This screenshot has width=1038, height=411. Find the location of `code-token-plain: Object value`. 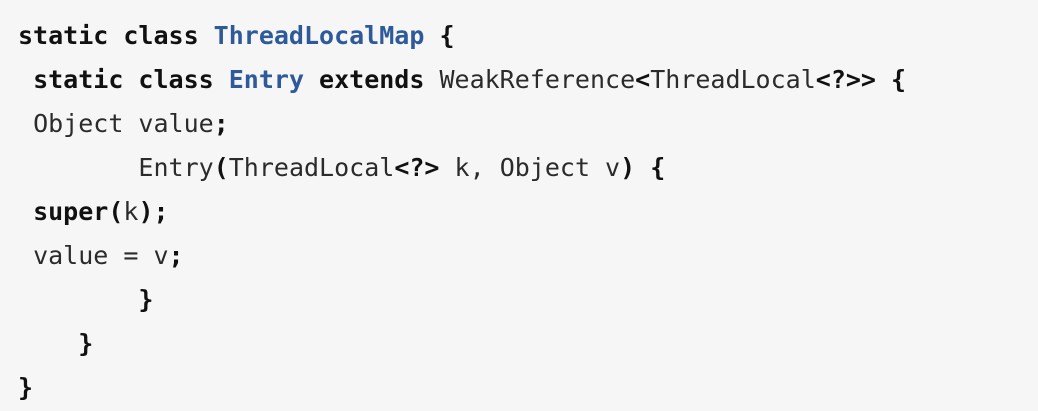

code-token-plain: Object value is located at coordinates (123, 123).